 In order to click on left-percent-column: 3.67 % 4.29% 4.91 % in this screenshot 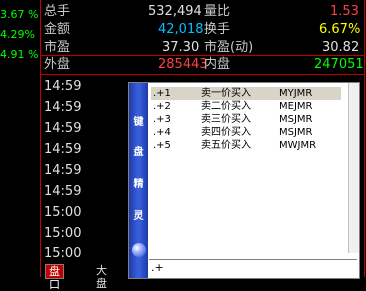, I will do `click(20, 138)`.